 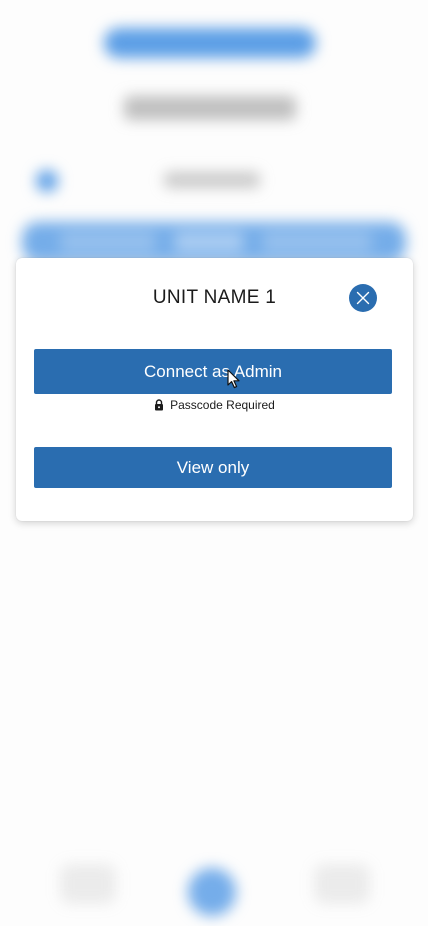 I want to click on blurred-tab-bar, so click(x=214, y=242).